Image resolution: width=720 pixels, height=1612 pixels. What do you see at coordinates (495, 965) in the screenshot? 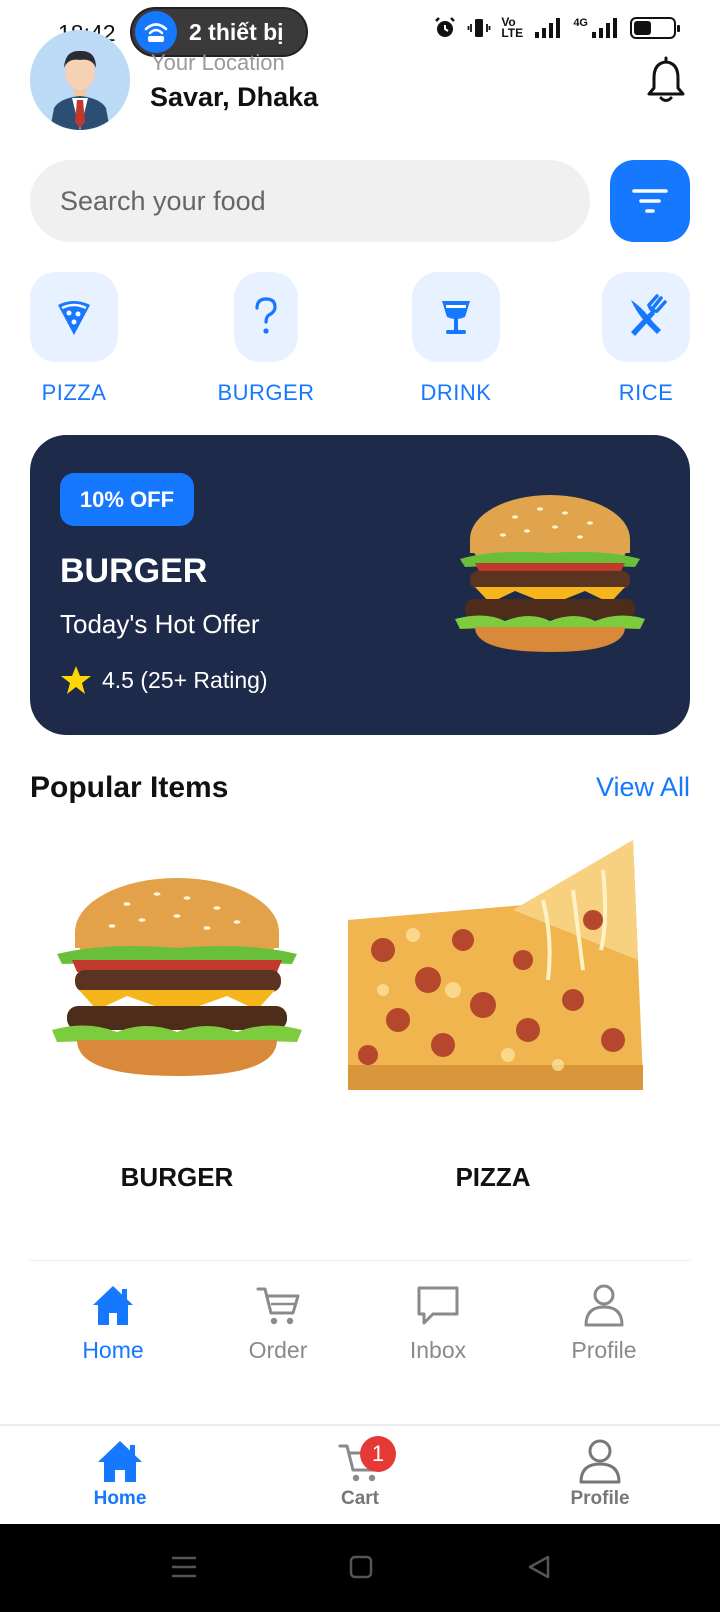
I see `pizza-image` at bounding box center [495, 965].